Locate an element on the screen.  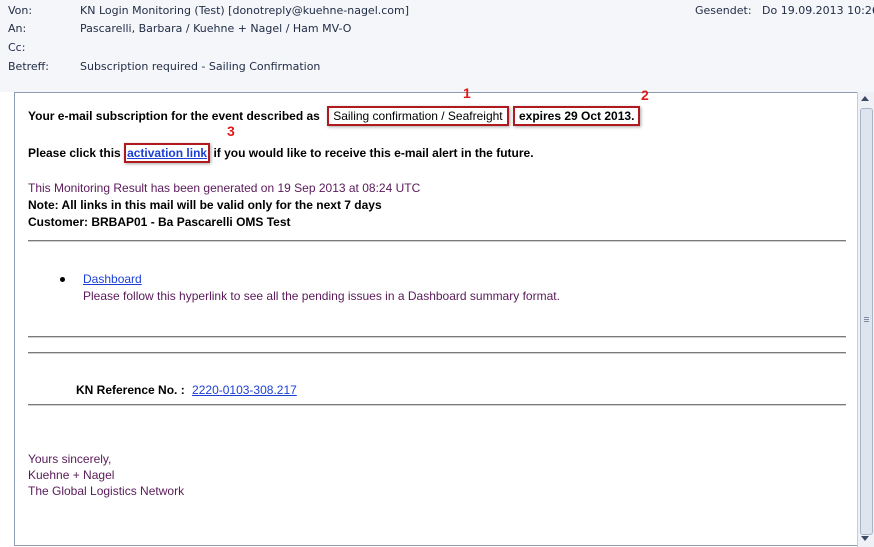
reference-label: KN Reference No. : is located at coordinates (130, 390).